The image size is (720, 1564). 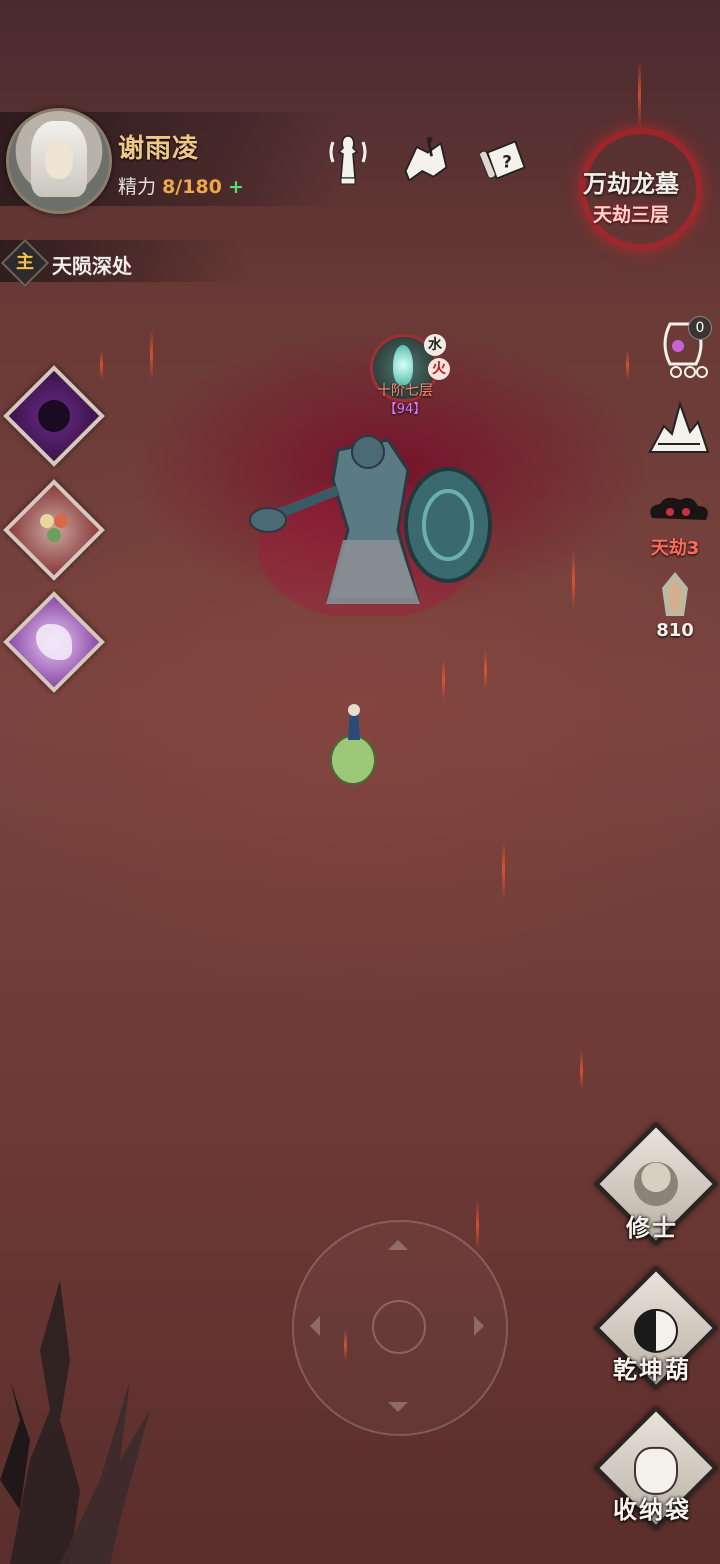 I want to click on quest-badge-label: 主, so click(x=25, y=262).